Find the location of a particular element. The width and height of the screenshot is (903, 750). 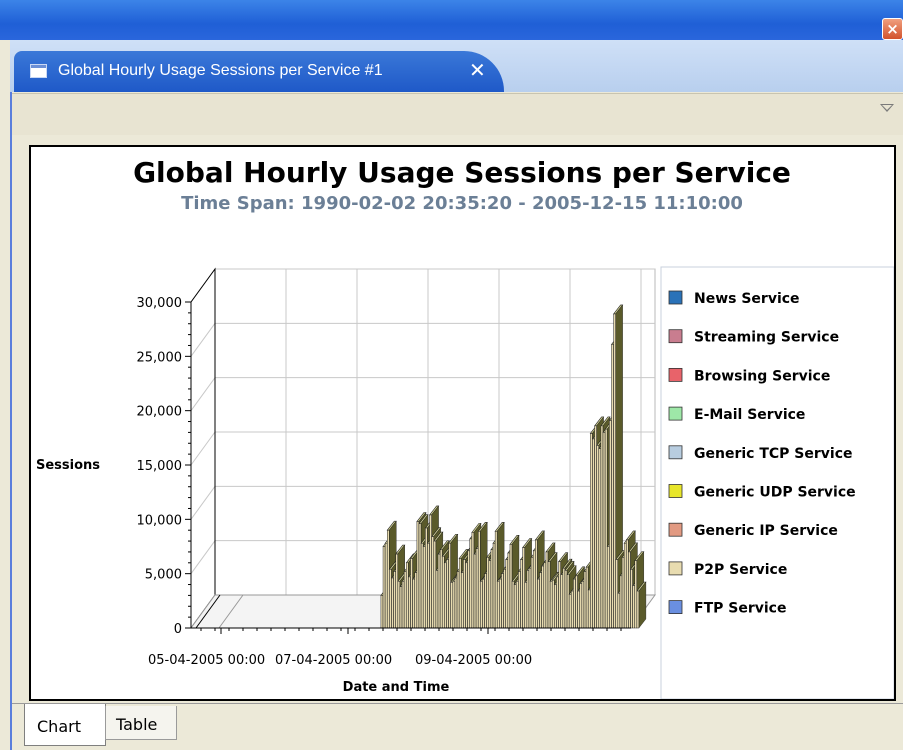

tab-table: Table is located at coordinates (141, 723).